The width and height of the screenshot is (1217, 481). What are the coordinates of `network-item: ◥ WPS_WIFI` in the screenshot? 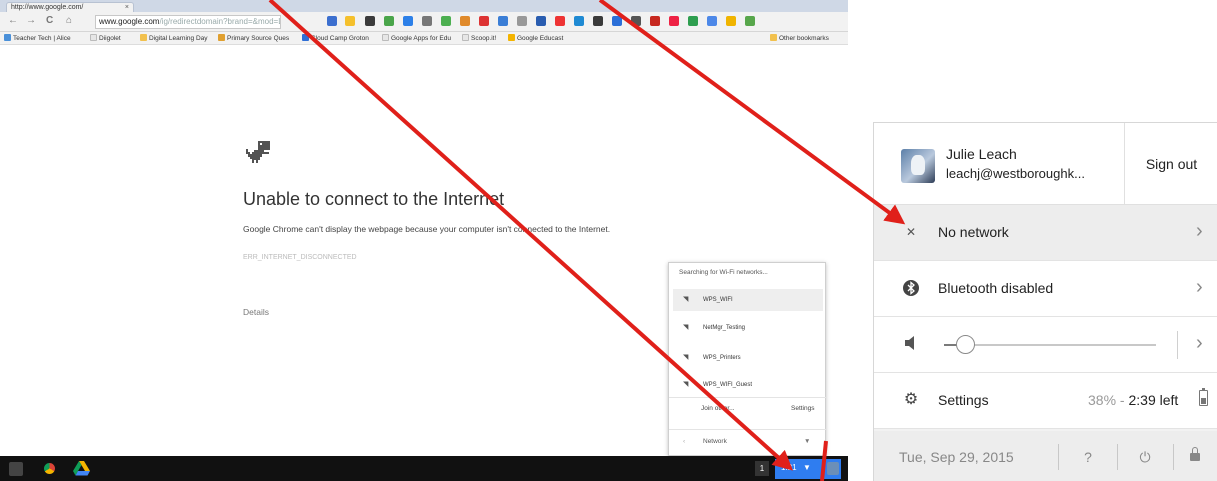 It's located at (748, 300).